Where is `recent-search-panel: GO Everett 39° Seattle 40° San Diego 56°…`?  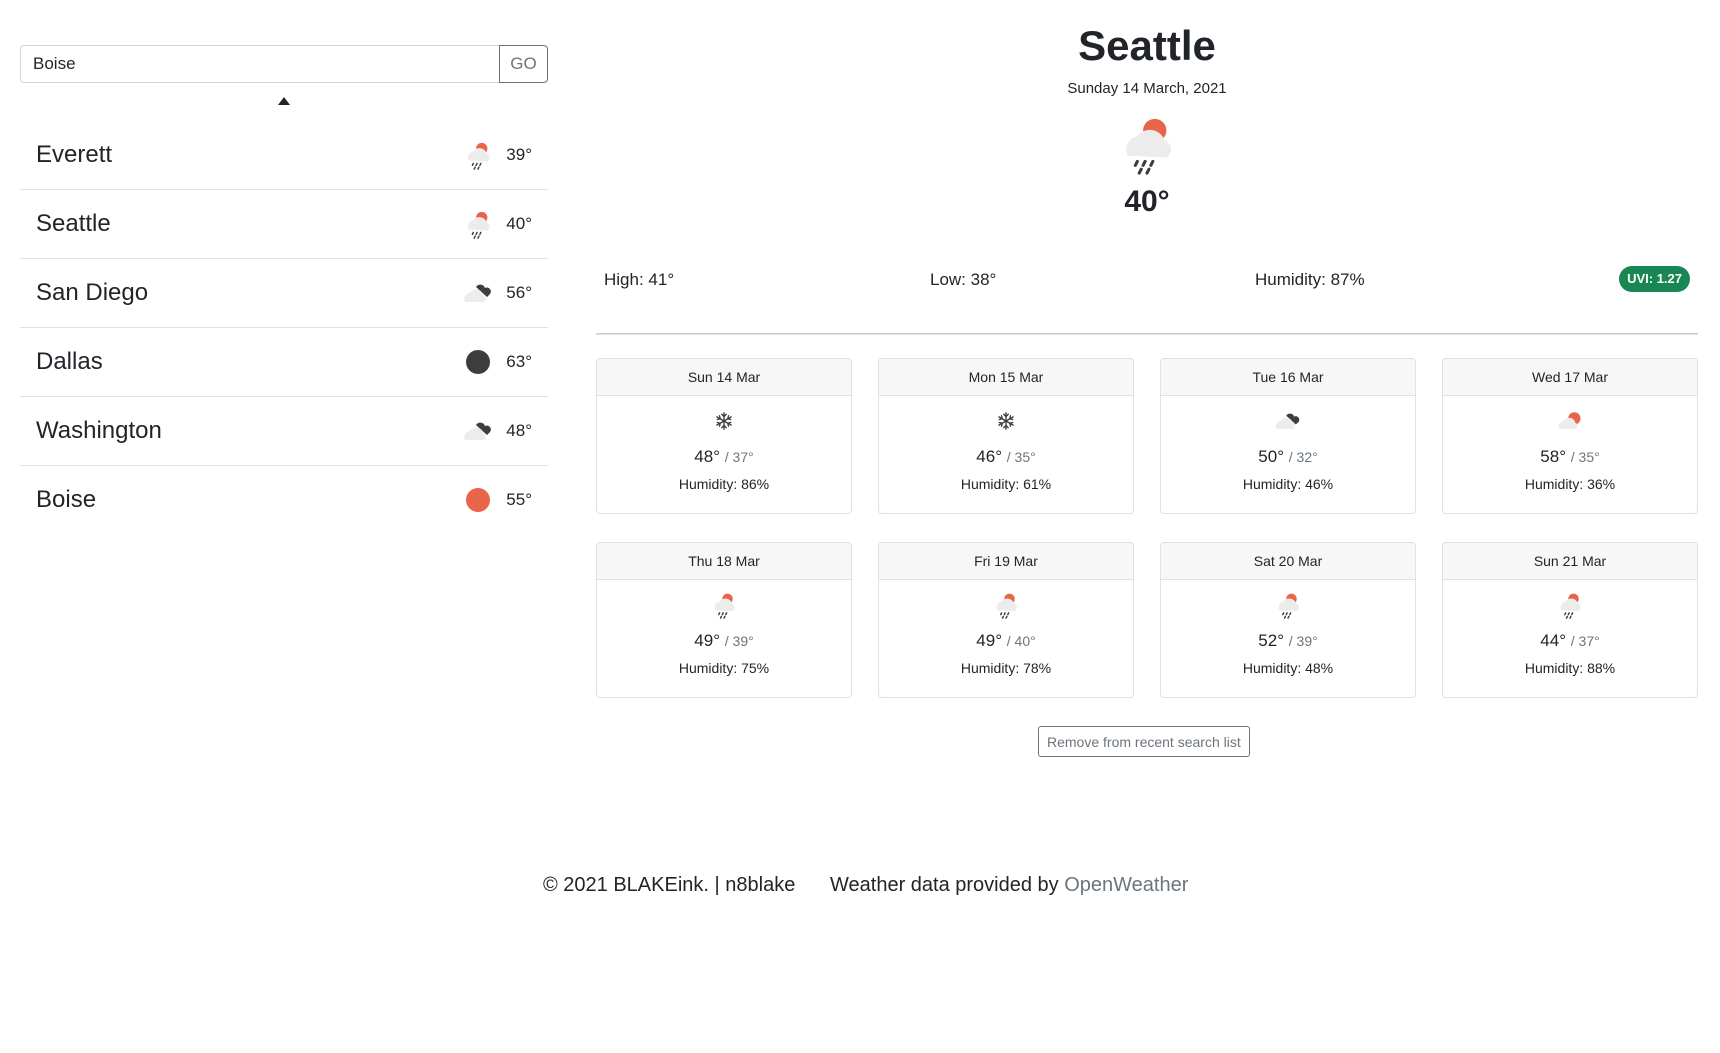
recent-search-panel: GO Everett 39° Seattle 40° San Diego 56°… is located at coordinates (284, 279).